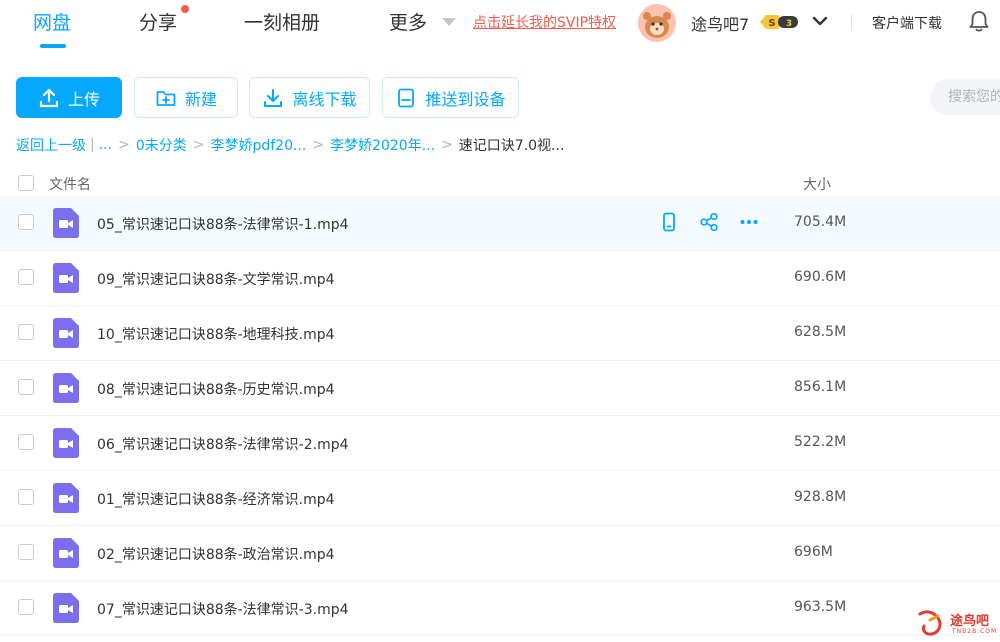 This screenshot has height=642, width=1000. What do you see at coordinates (500, 333) in the screenshot?
I see `table-row: 10_常识速记口诀88条-地理科技.mp4 628.5M` at bounding box center [500, 333].